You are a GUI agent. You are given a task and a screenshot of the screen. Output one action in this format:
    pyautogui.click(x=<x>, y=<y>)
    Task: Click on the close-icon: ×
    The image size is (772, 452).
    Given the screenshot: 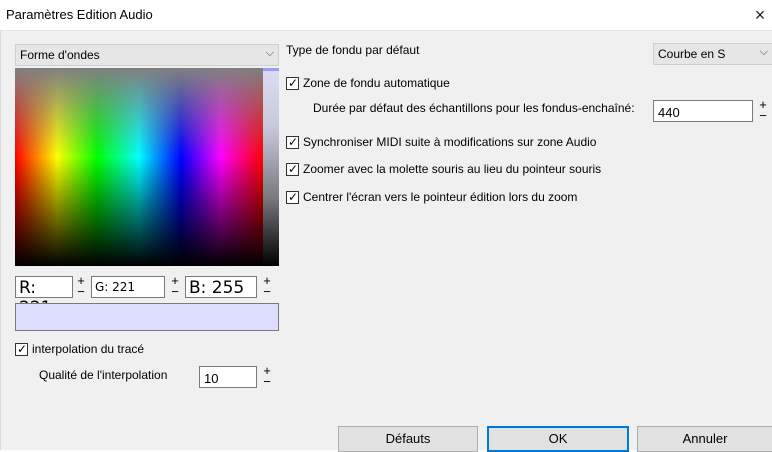 What is the action you would take?
    pyautogui.click(x=760, y=15)
    